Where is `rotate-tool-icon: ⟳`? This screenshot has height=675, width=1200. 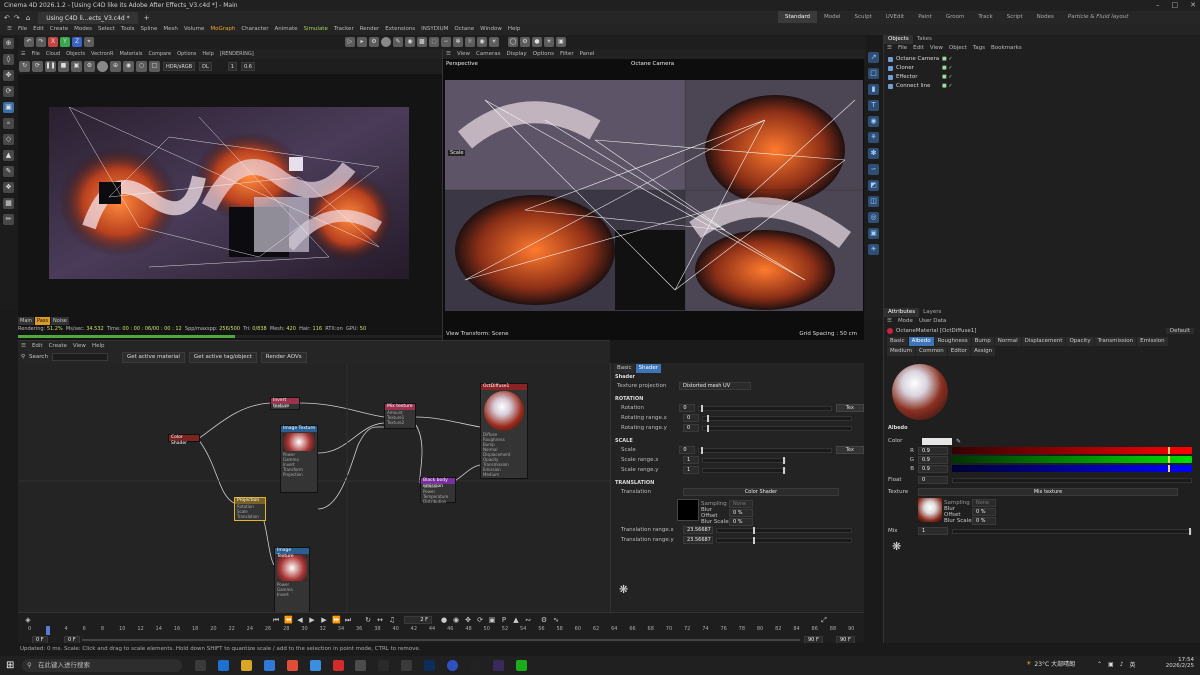 rotate-tool-icon: ⟳ is located at coordinates (8, 91).